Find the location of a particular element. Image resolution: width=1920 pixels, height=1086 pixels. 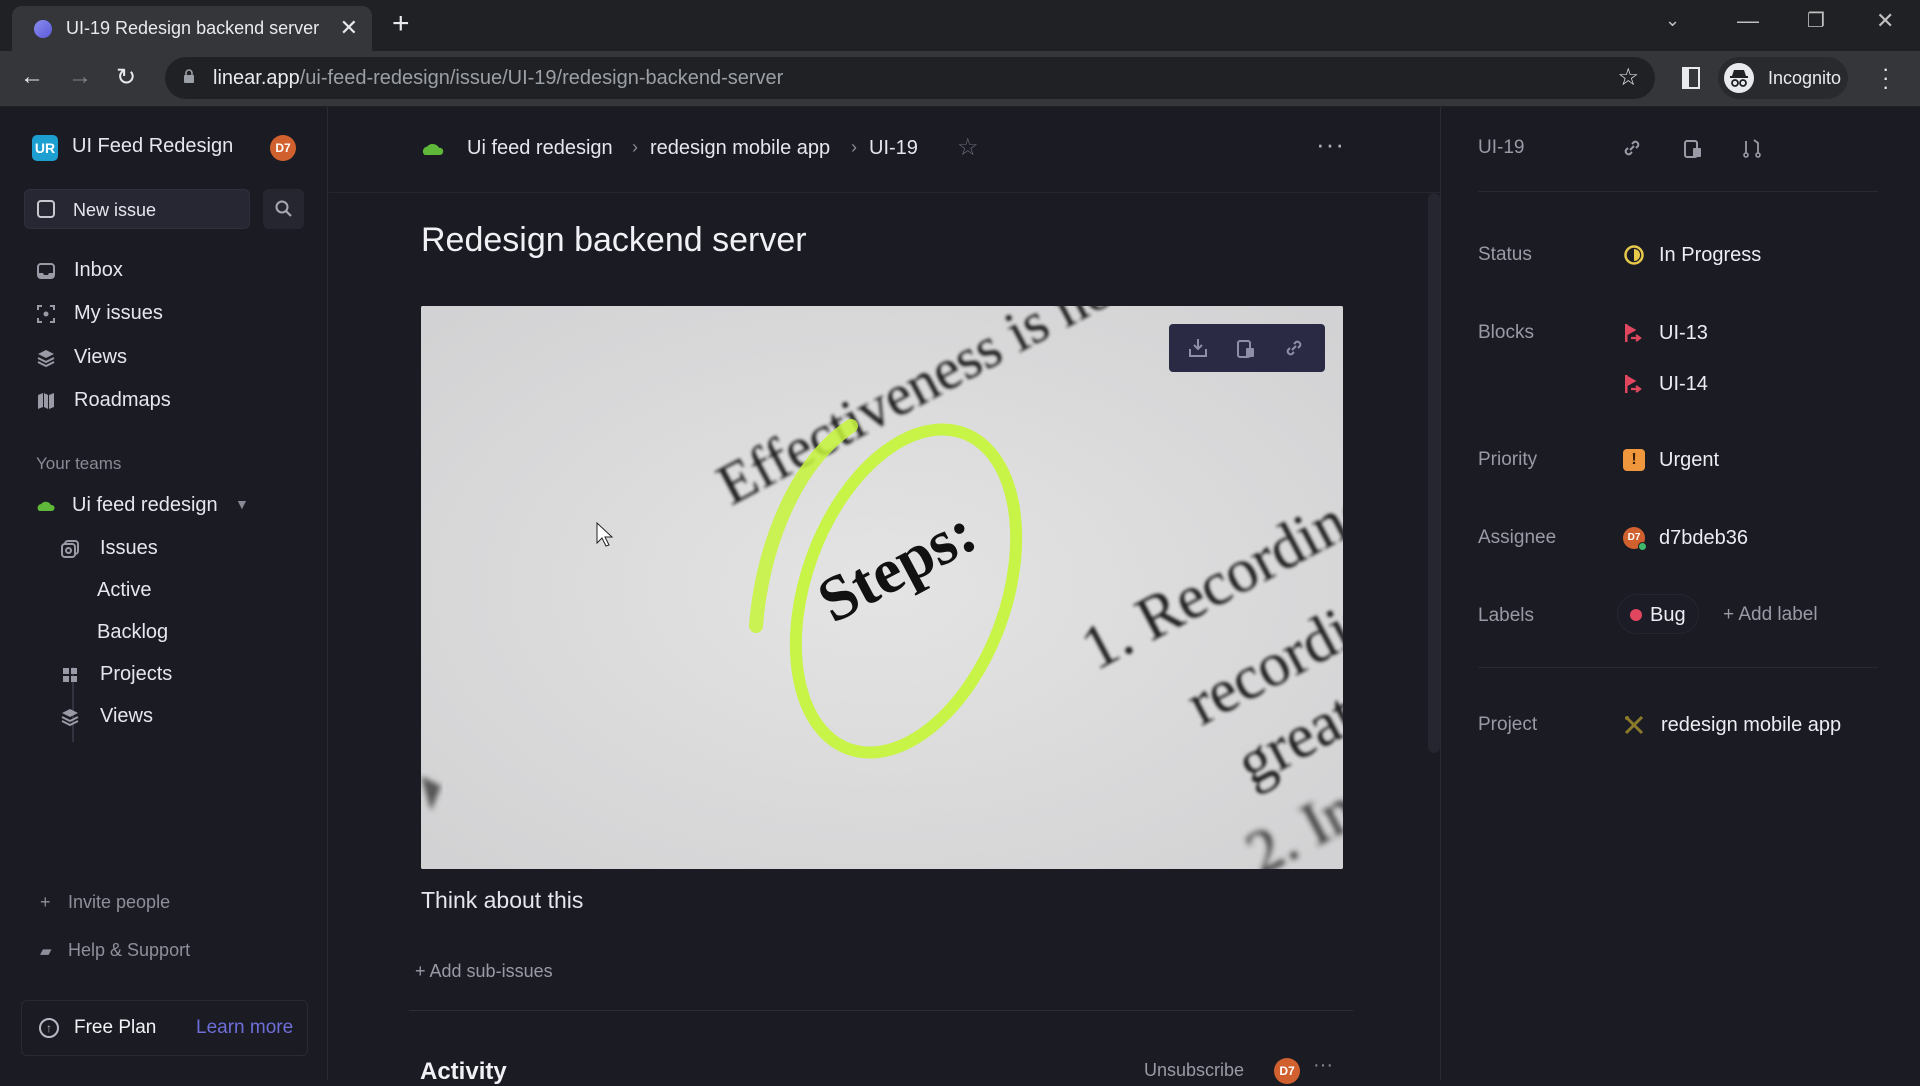

activity-more-icon: ··· is located at coordinates (1323, 1065).